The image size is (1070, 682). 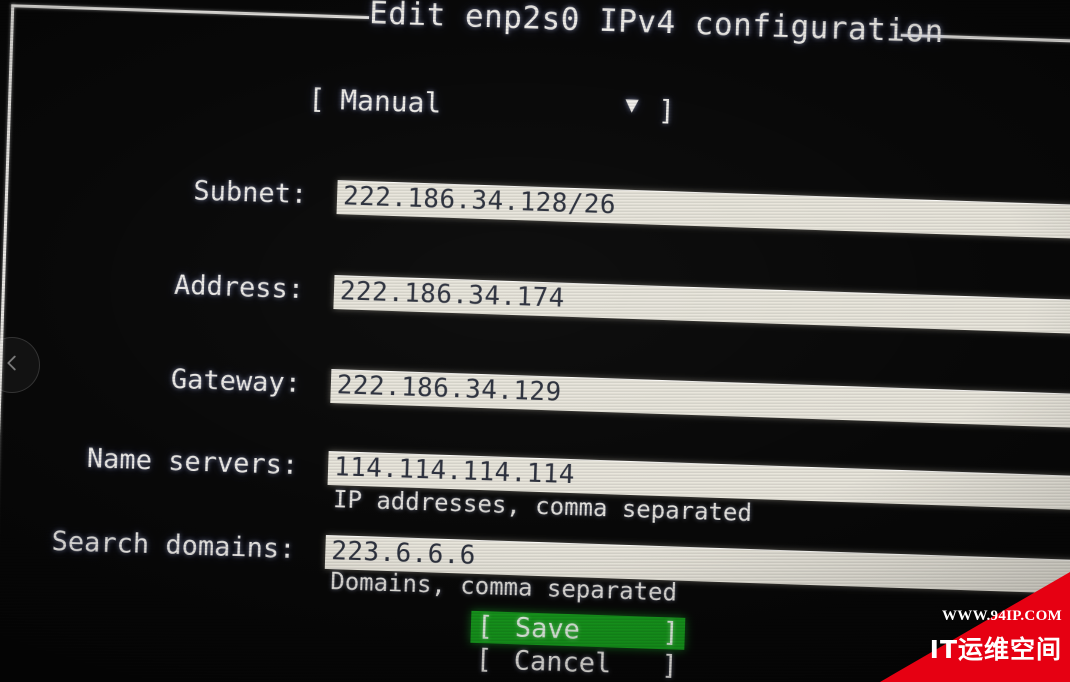 I want to click on gateway-input: 222.186.34.129, so click(x=700, y=399).